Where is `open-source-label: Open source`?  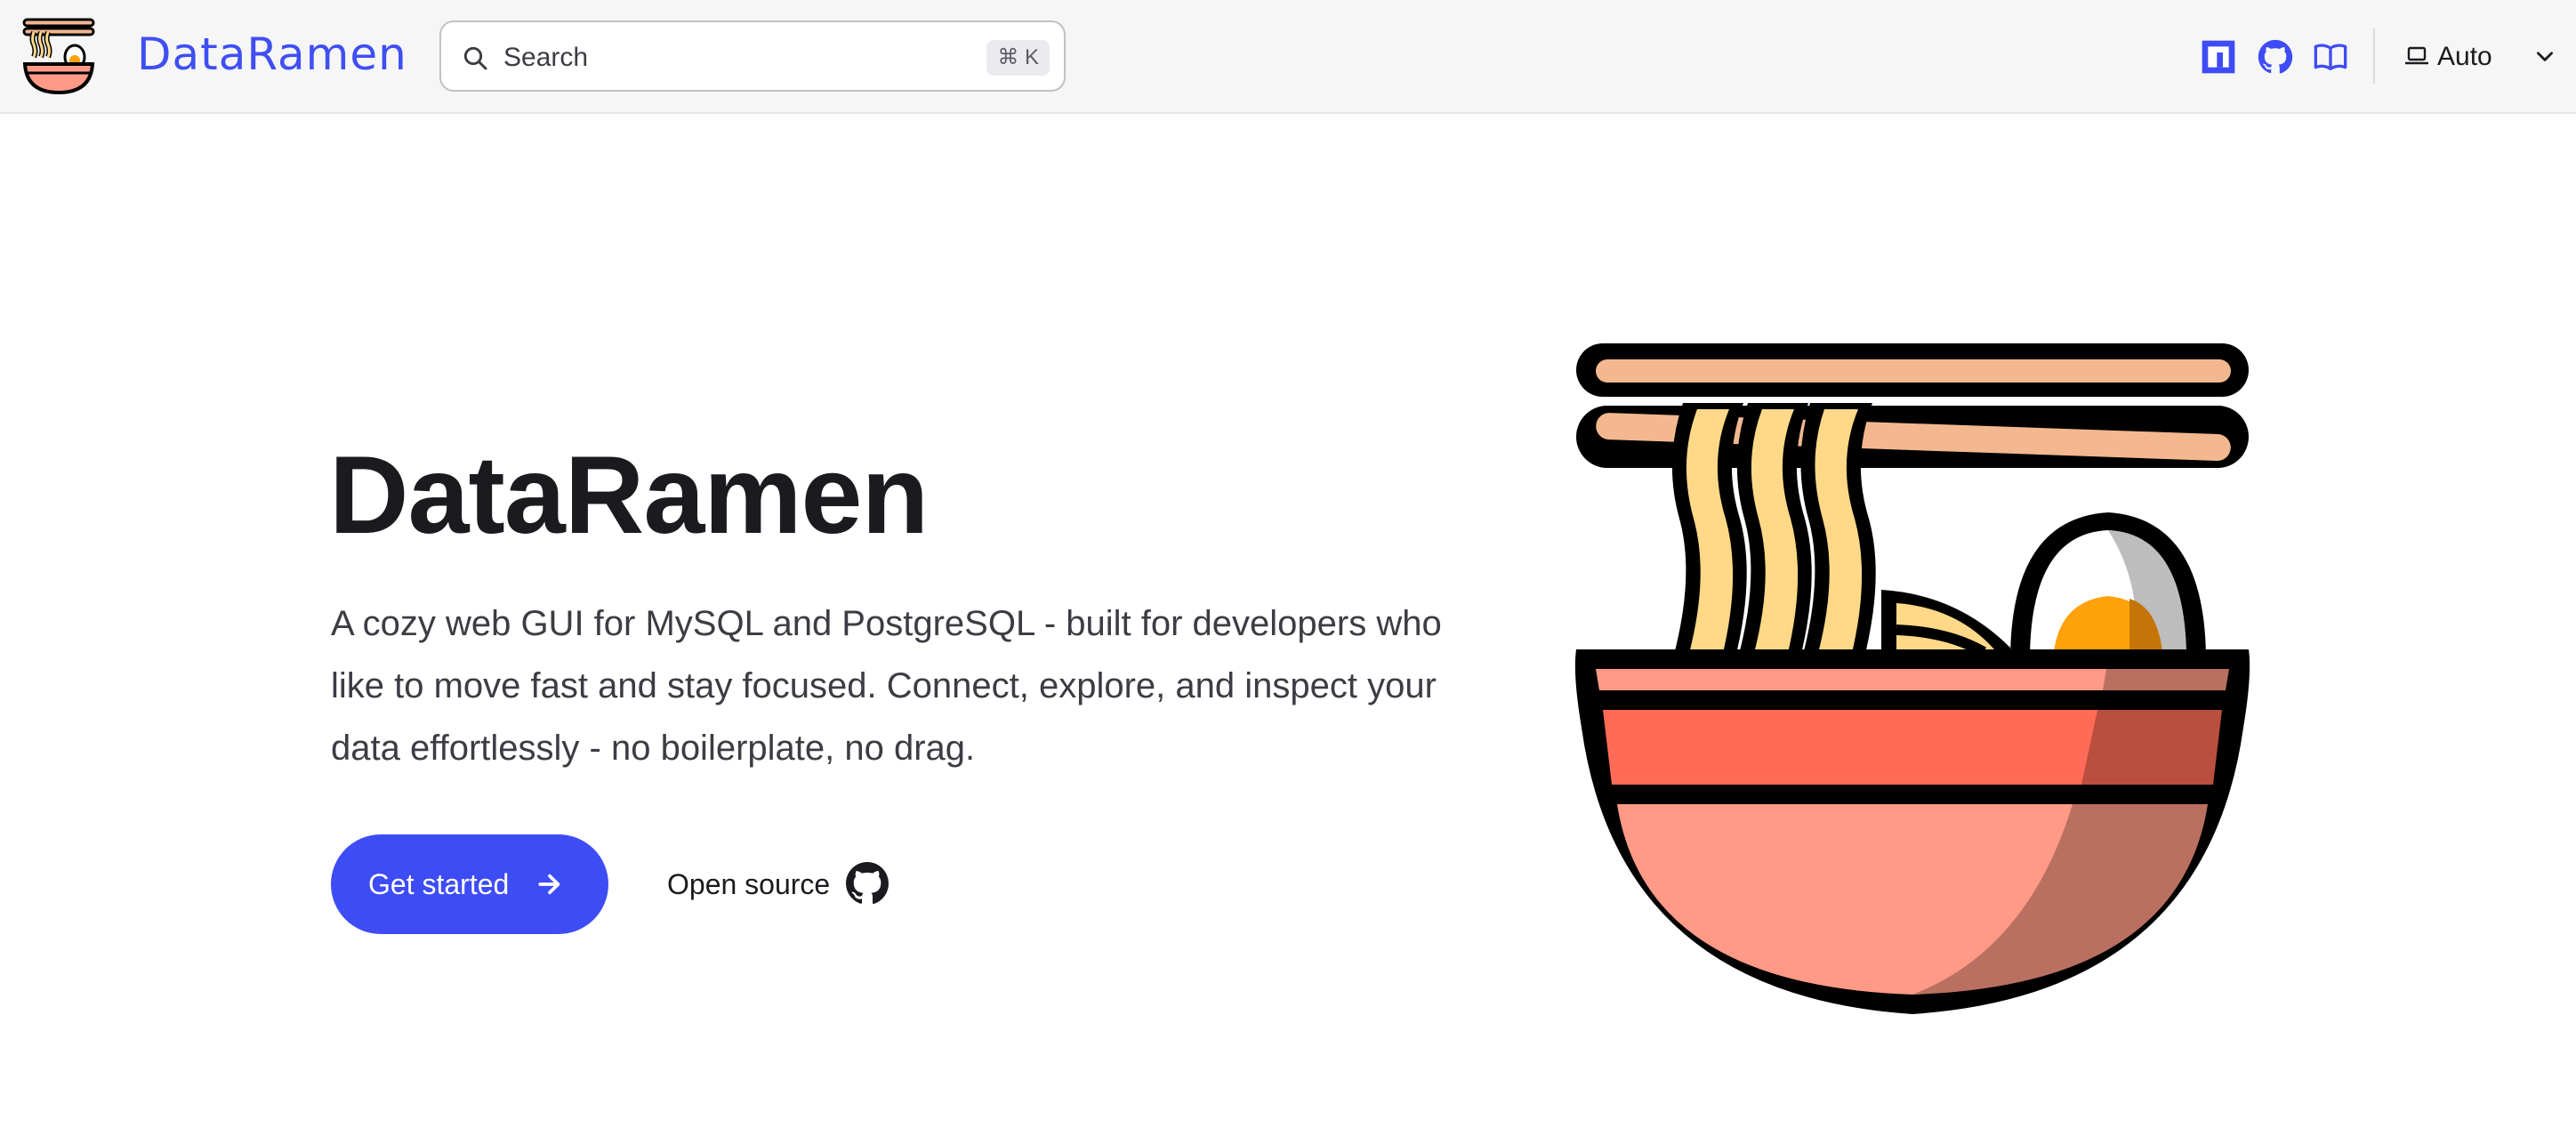 open-source-label: Open source is located at coordinates (749, 884).